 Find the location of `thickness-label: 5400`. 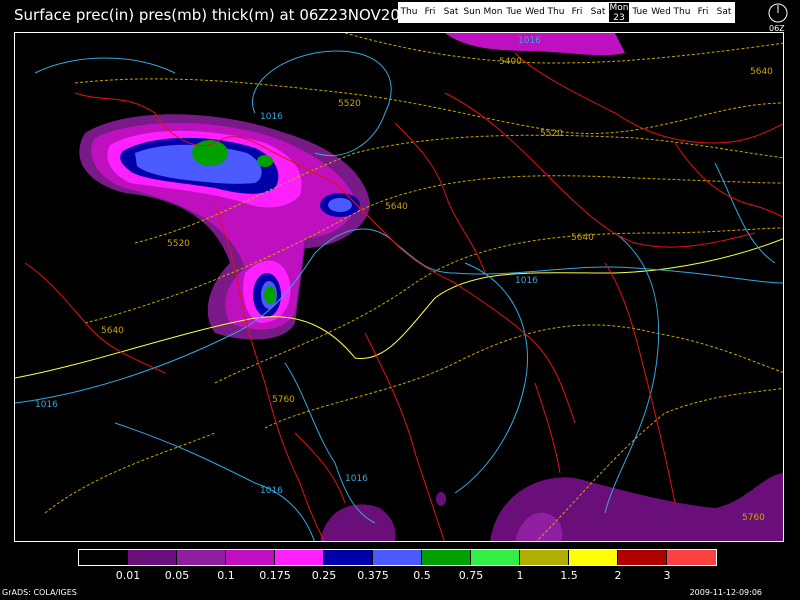

thickness-label: 5400 is located at coordinates (510, 62).